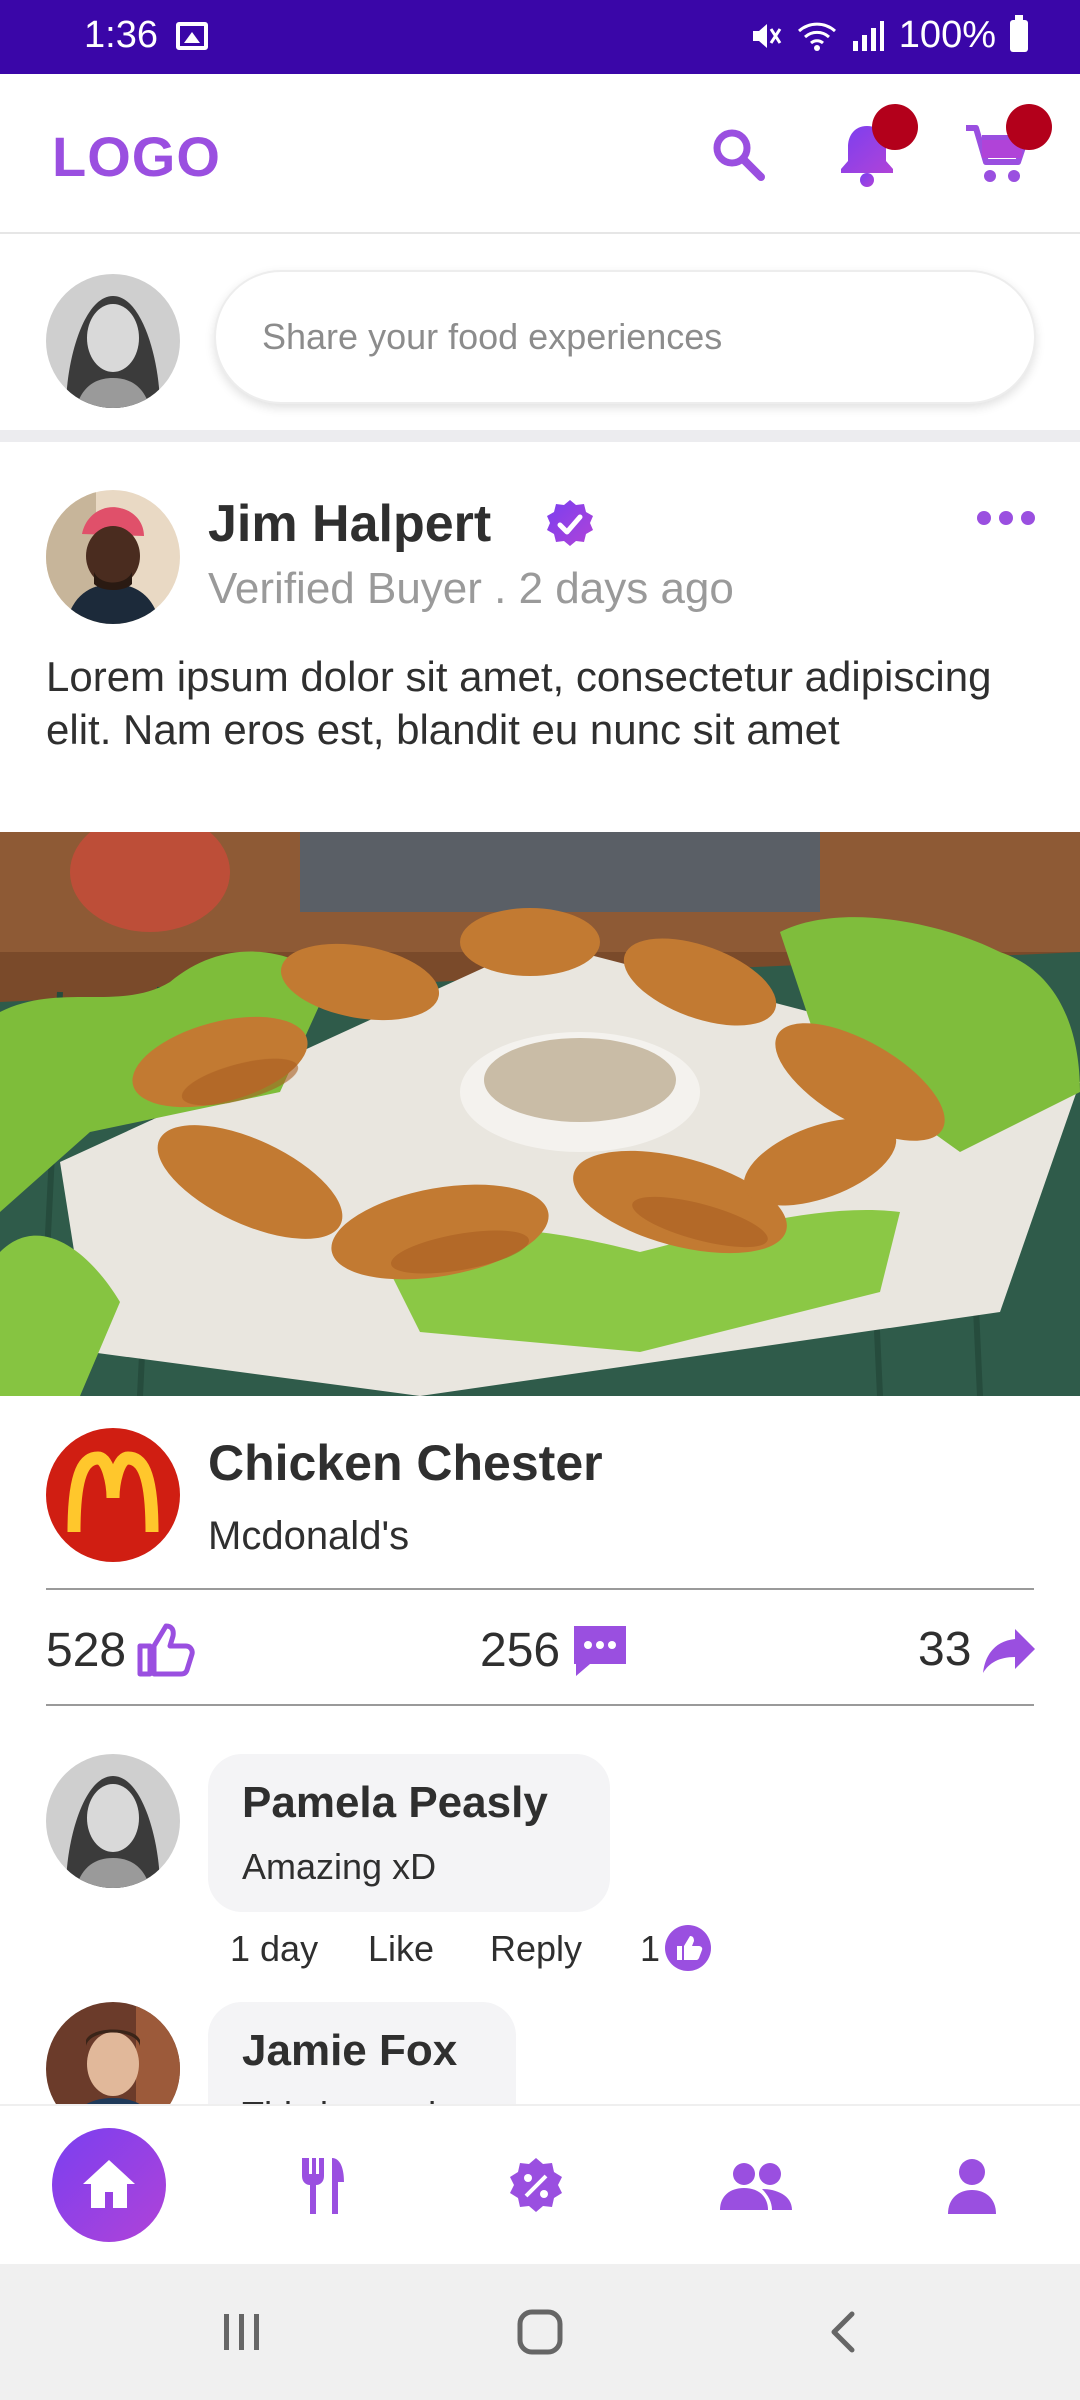  I want to click on top-app-bar: LOGO, so click(540, 154).